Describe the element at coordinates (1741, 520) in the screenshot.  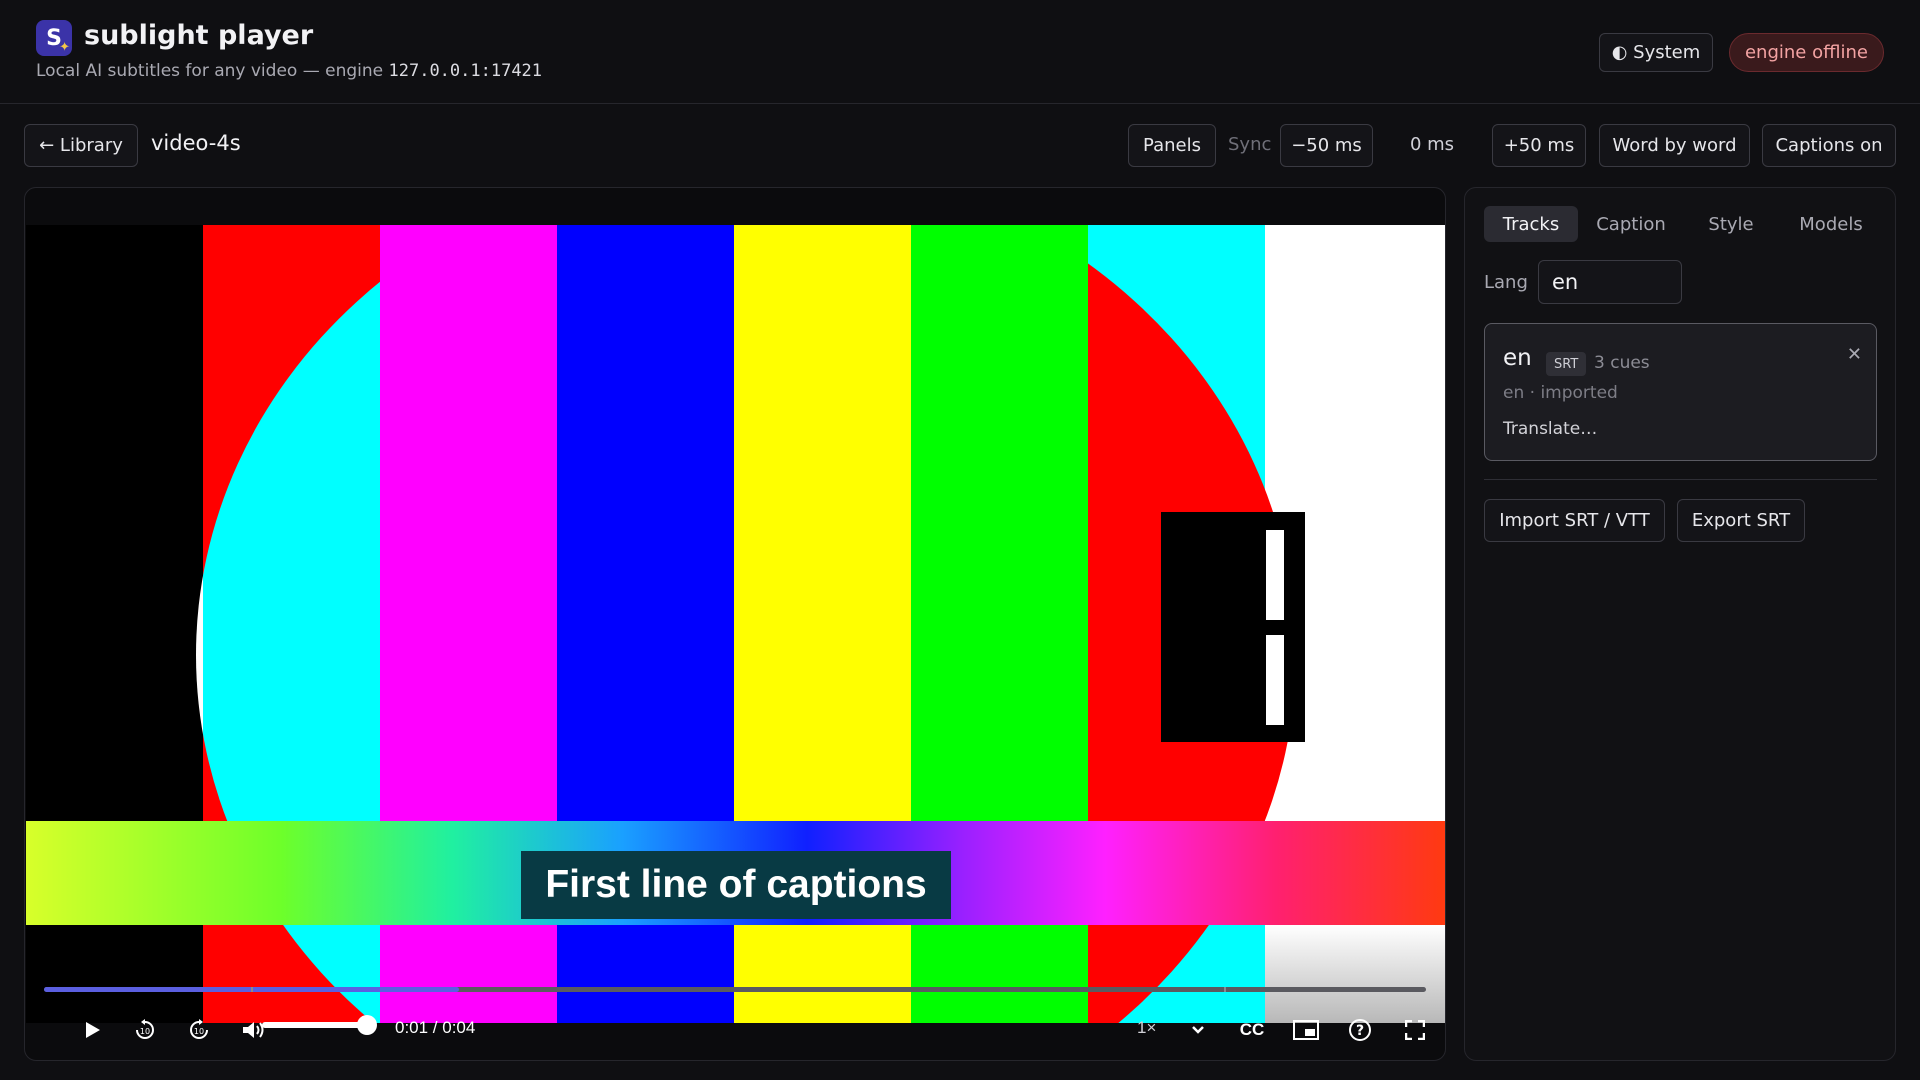
I see `export-srt-button: Export SRT` at that location.